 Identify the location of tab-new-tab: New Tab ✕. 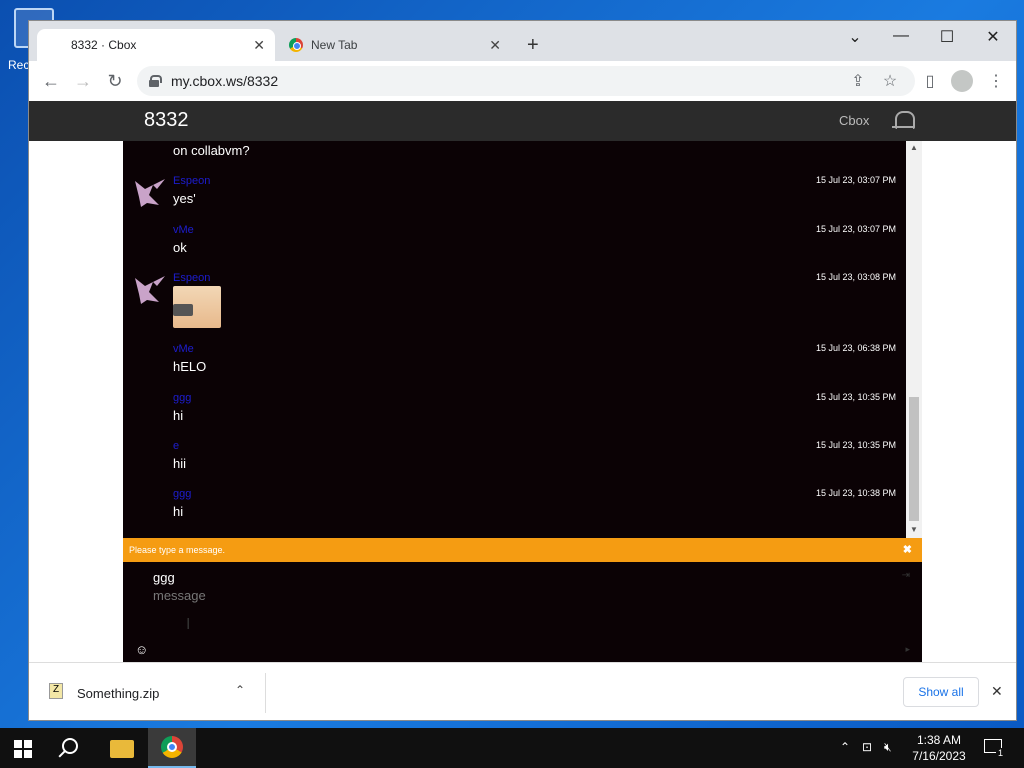
(396, 45).